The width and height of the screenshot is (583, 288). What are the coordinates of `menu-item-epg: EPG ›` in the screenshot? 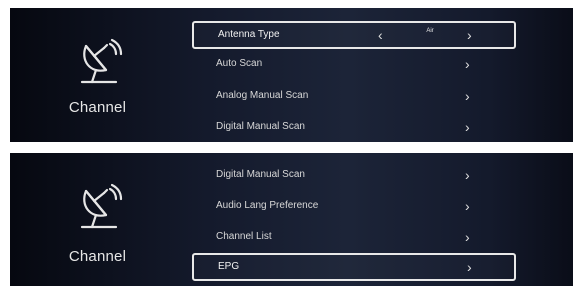 It's located at (354, 267).